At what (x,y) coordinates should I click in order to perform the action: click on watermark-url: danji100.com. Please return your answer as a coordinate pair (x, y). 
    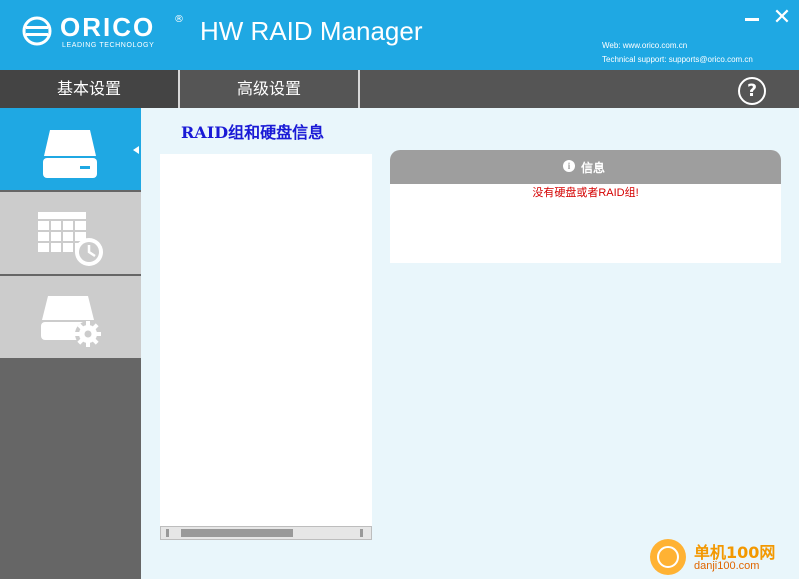
    Looking at the image, I should click on (727, 566).